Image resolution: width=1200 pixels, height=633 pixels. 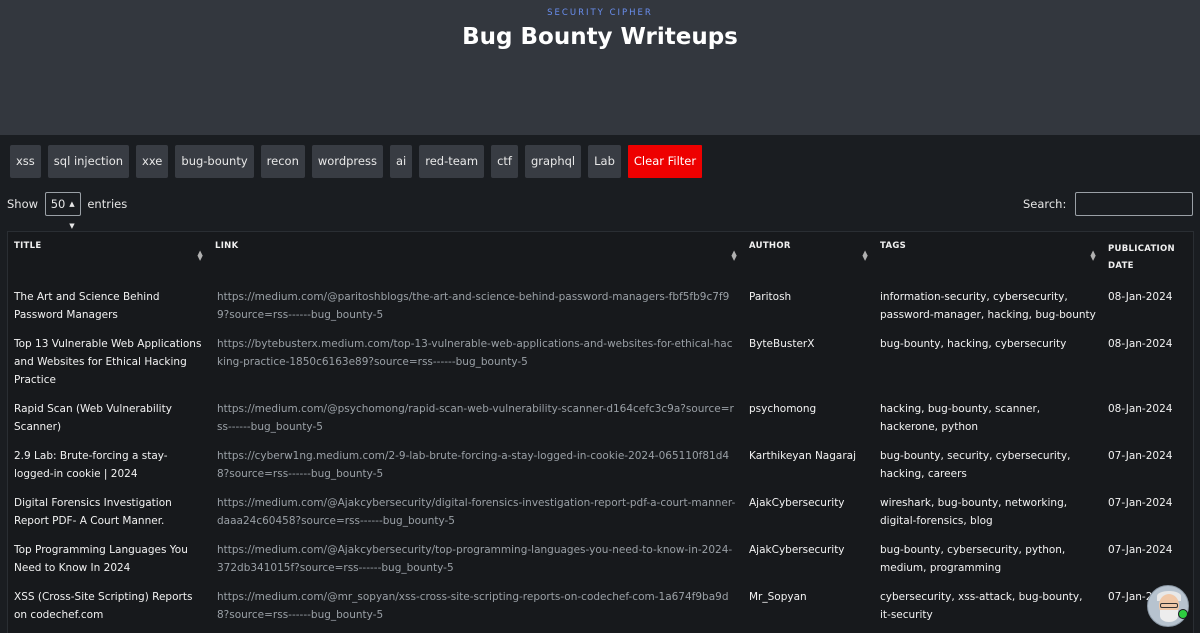 I want to click on cell-author: Karthikeyan Nagaraj, so click(x=803, y=456).